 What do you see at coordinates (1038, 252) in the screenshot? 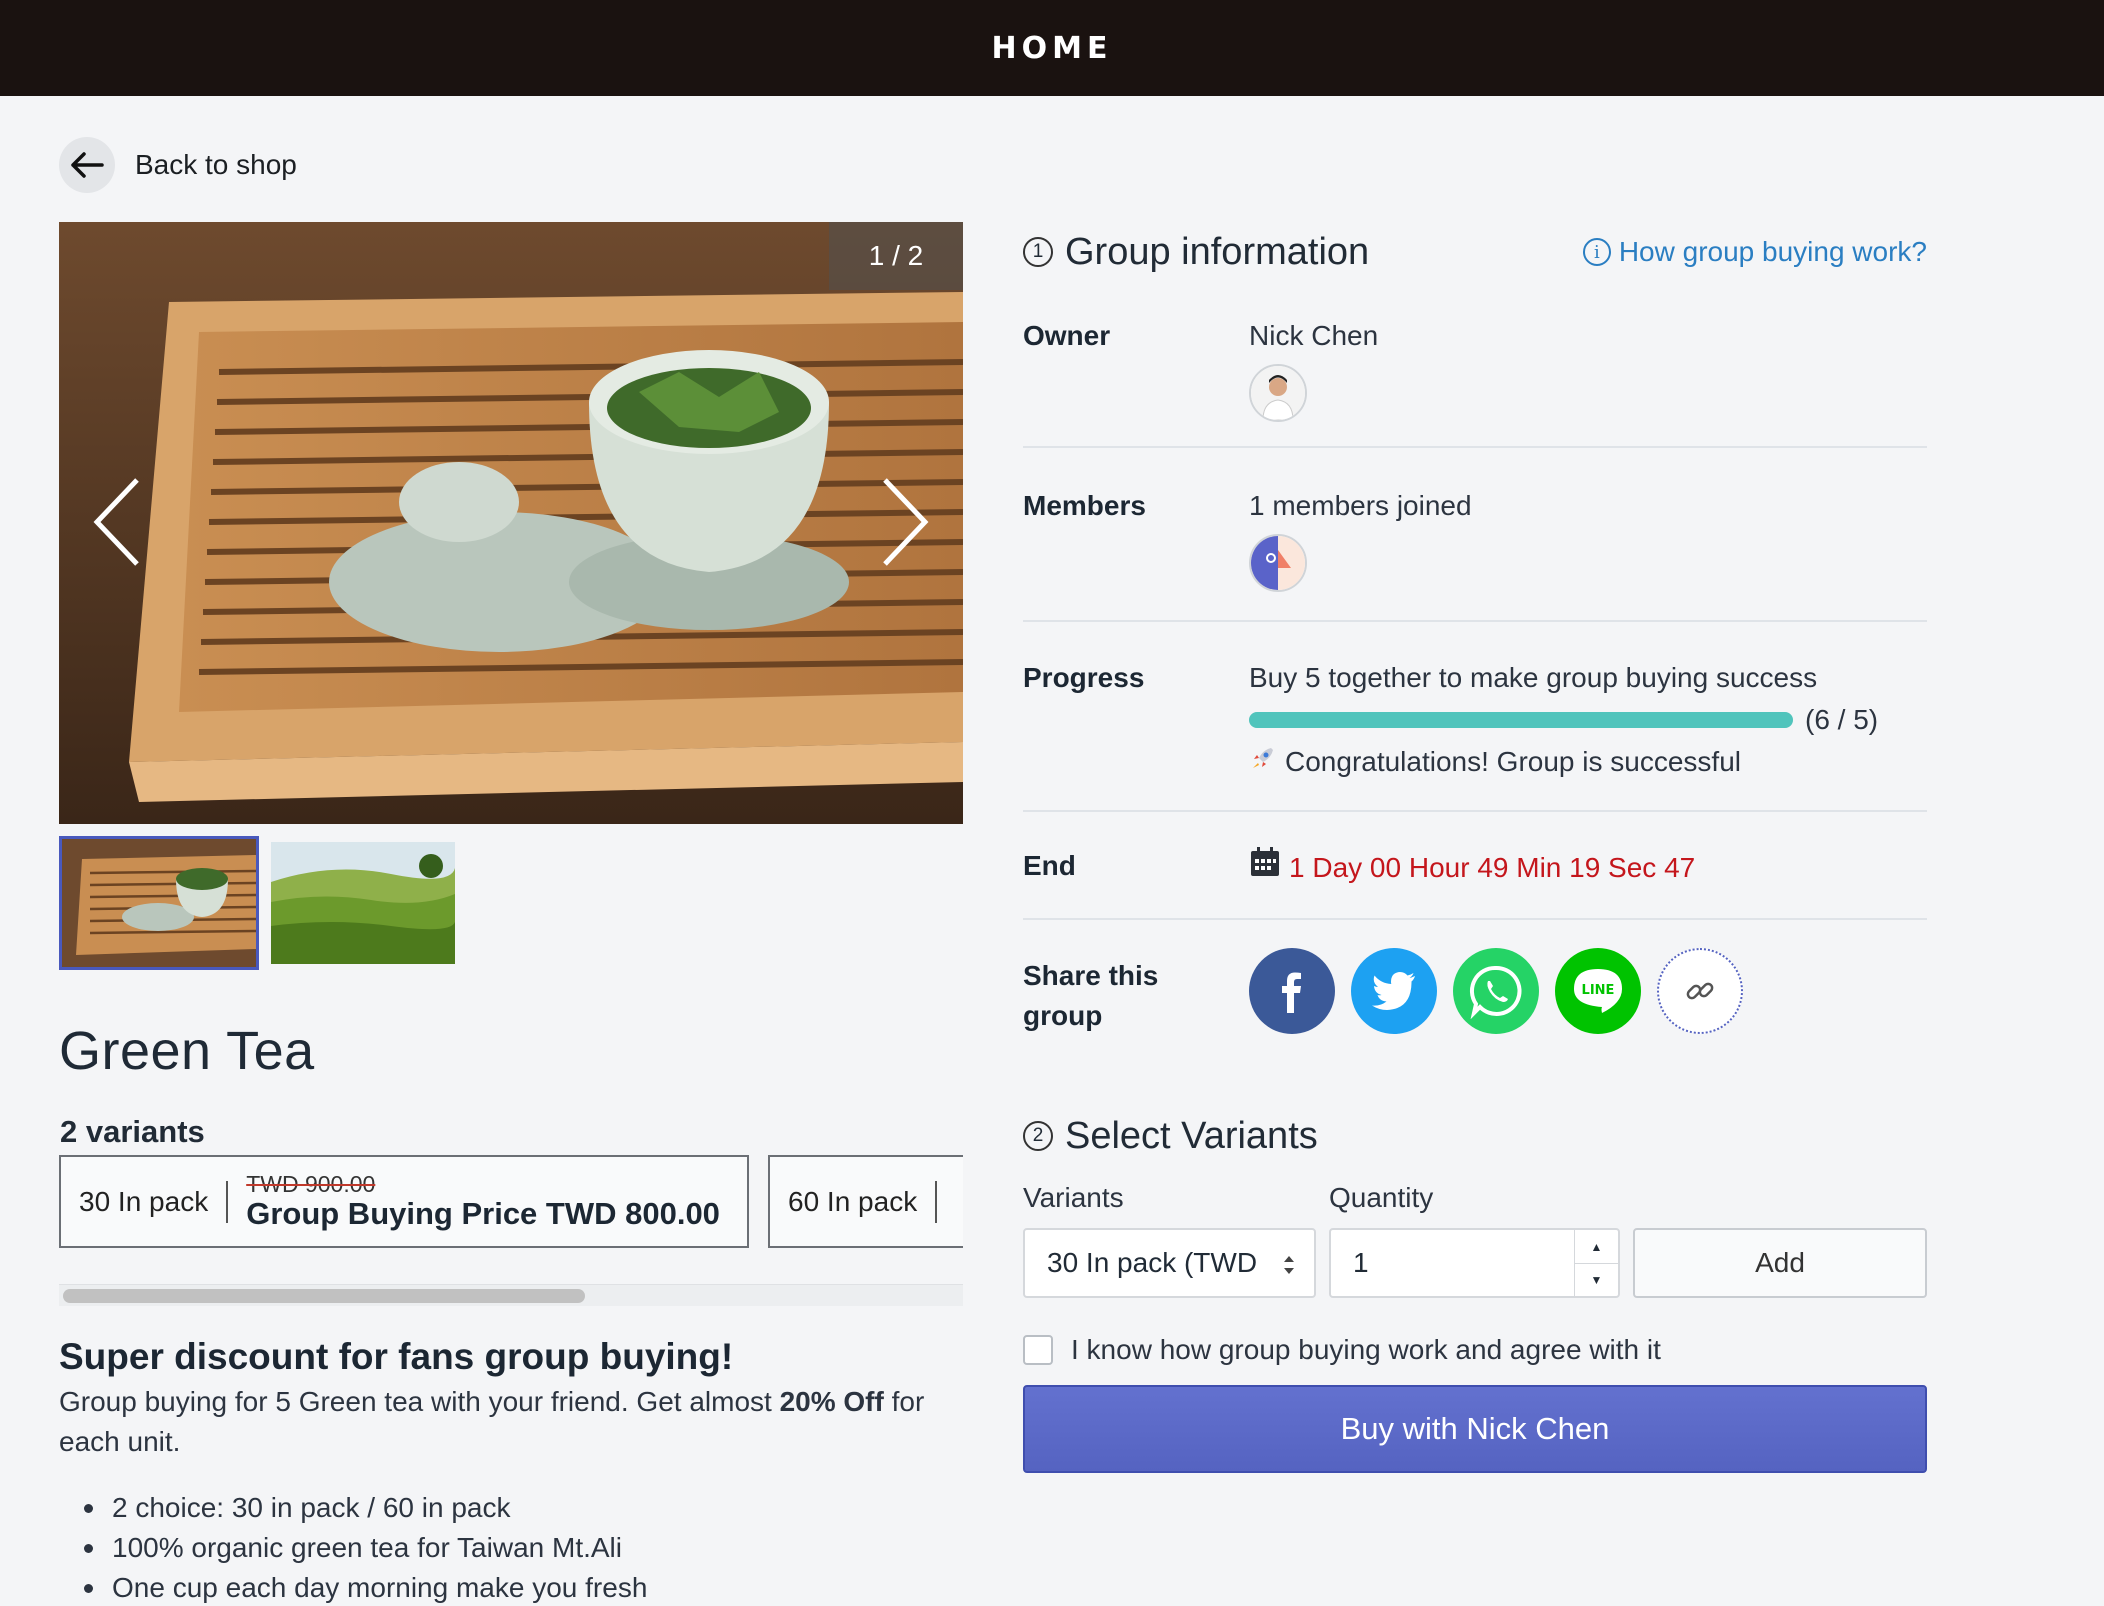
I see `step-number-icon: 1` at bounding box center [1038, 252].